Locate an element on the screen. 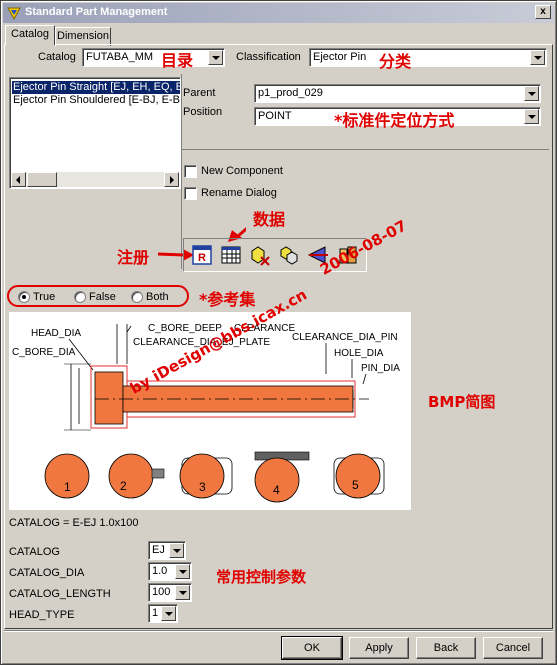 Image resolution: width=557 pixels, height=665 pixels. section-1-label: 1 is located at coordinates (67, 487).